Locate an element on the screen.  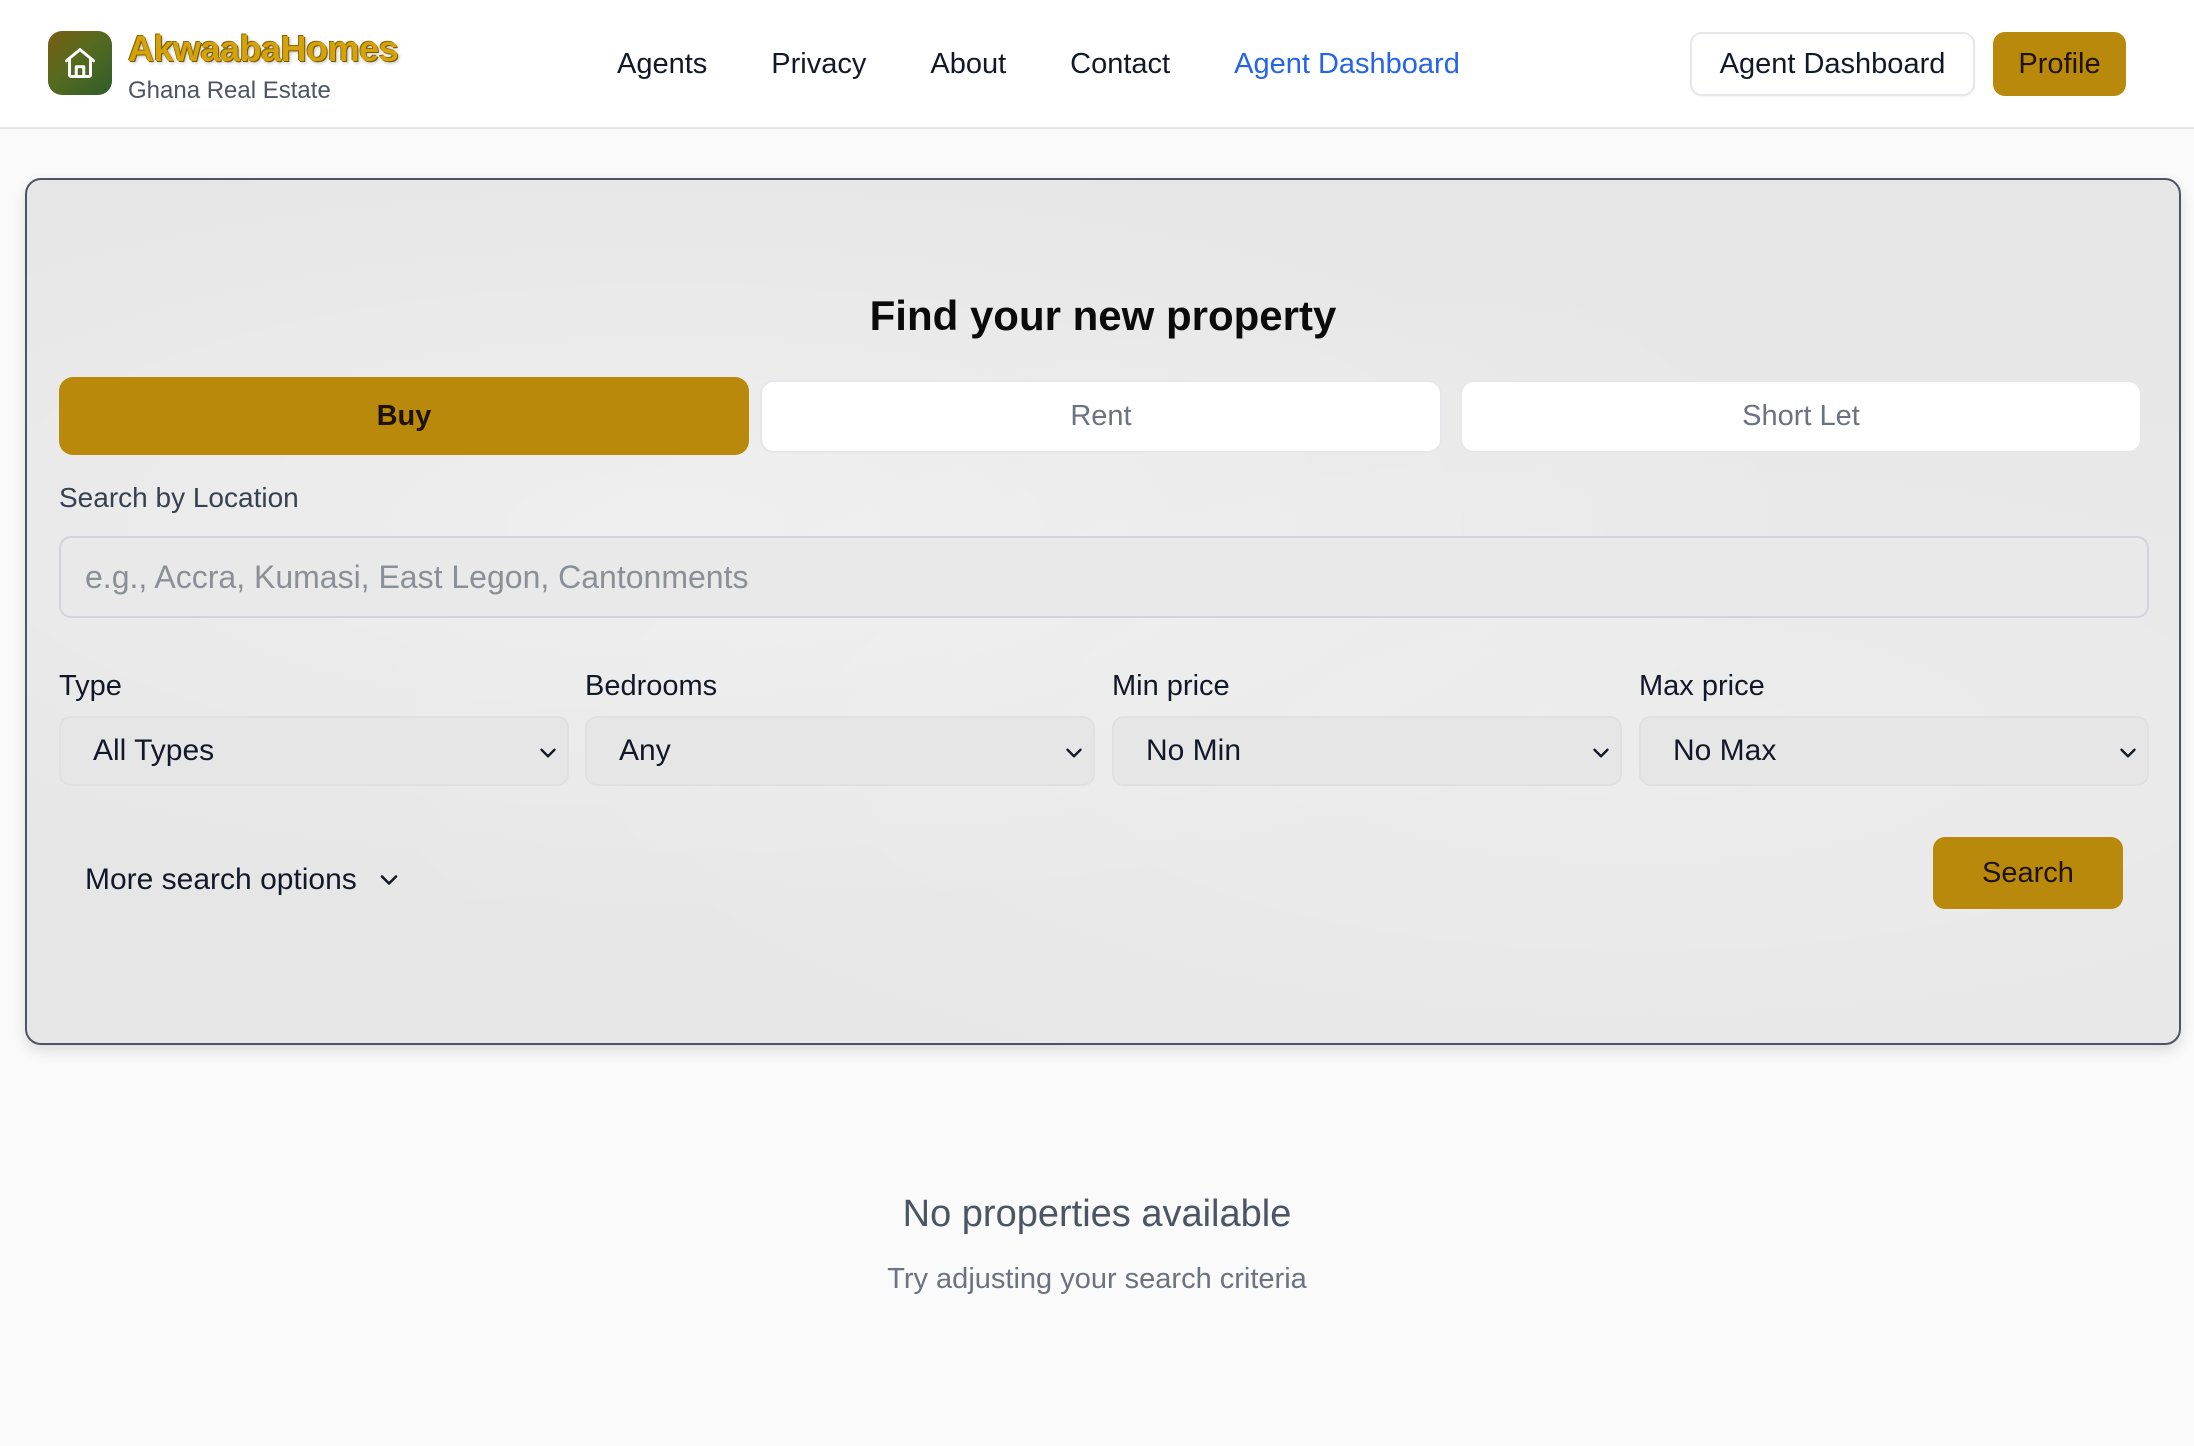
location-search-input is located at coordinates (1104, 577).